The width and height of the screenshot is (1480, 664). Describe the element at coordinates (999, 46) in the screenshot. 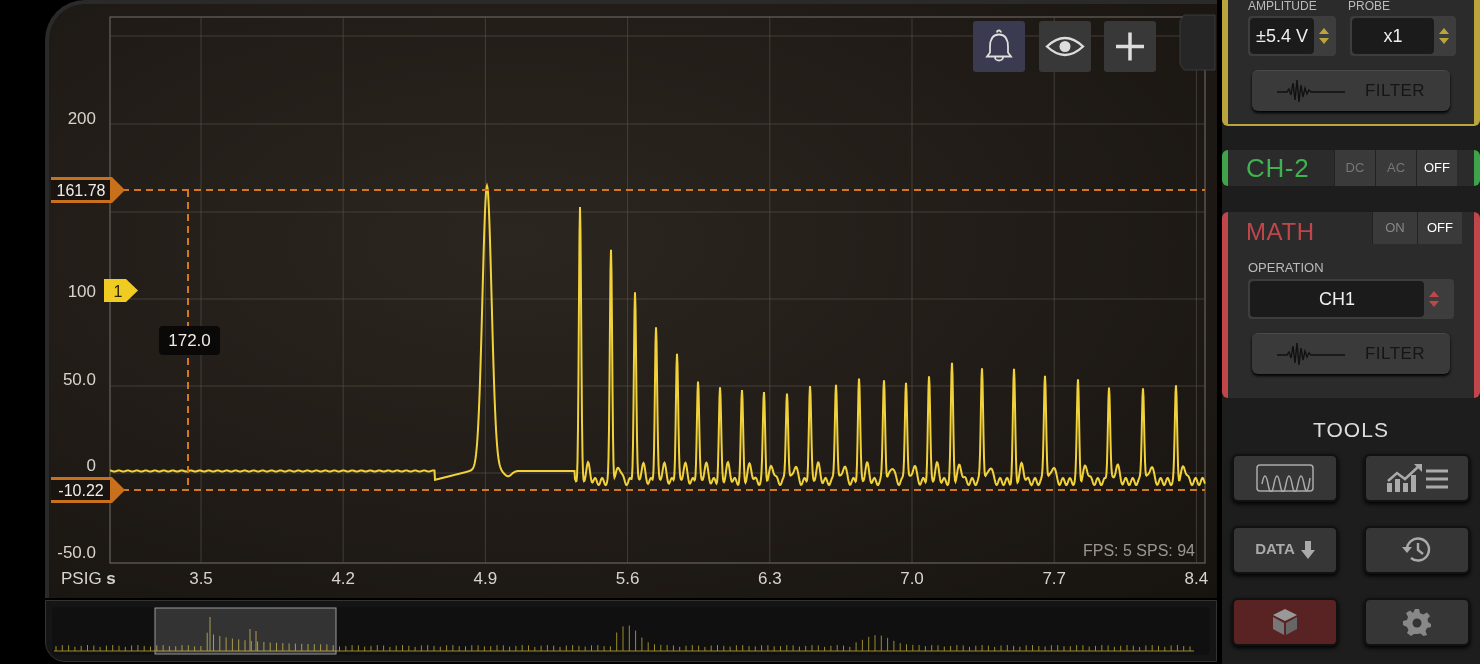

I see `bell-button` at that location.